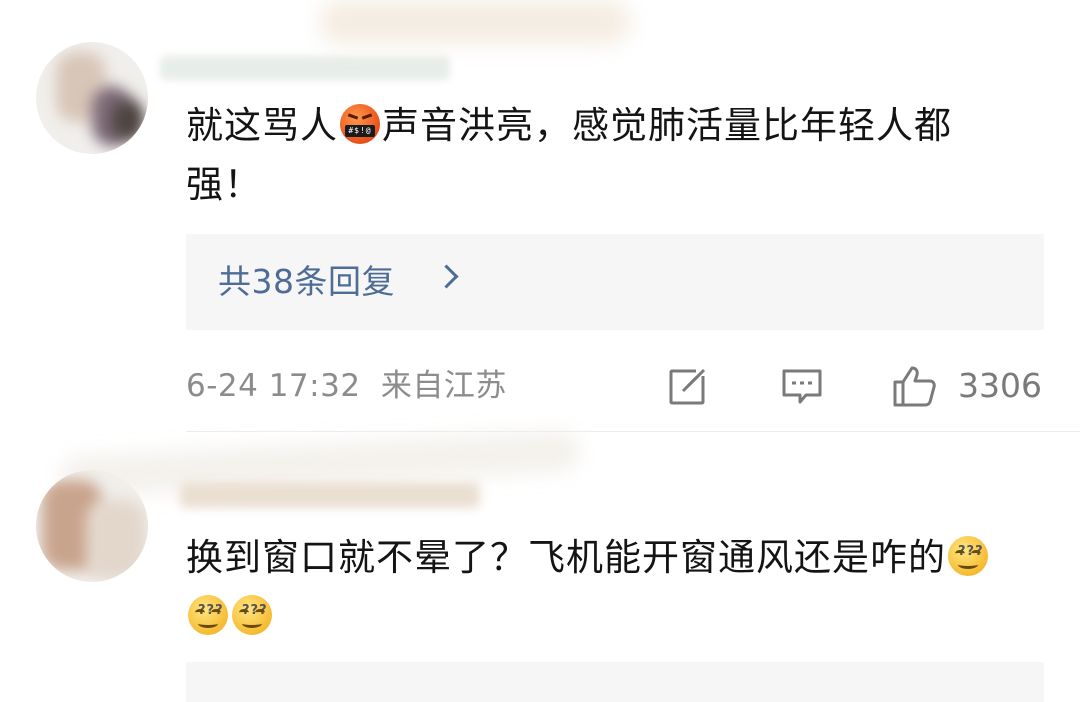 The width and height of the screenshot is (1080, 702). I want to click on like-count: 3306, so click(1000, 385).